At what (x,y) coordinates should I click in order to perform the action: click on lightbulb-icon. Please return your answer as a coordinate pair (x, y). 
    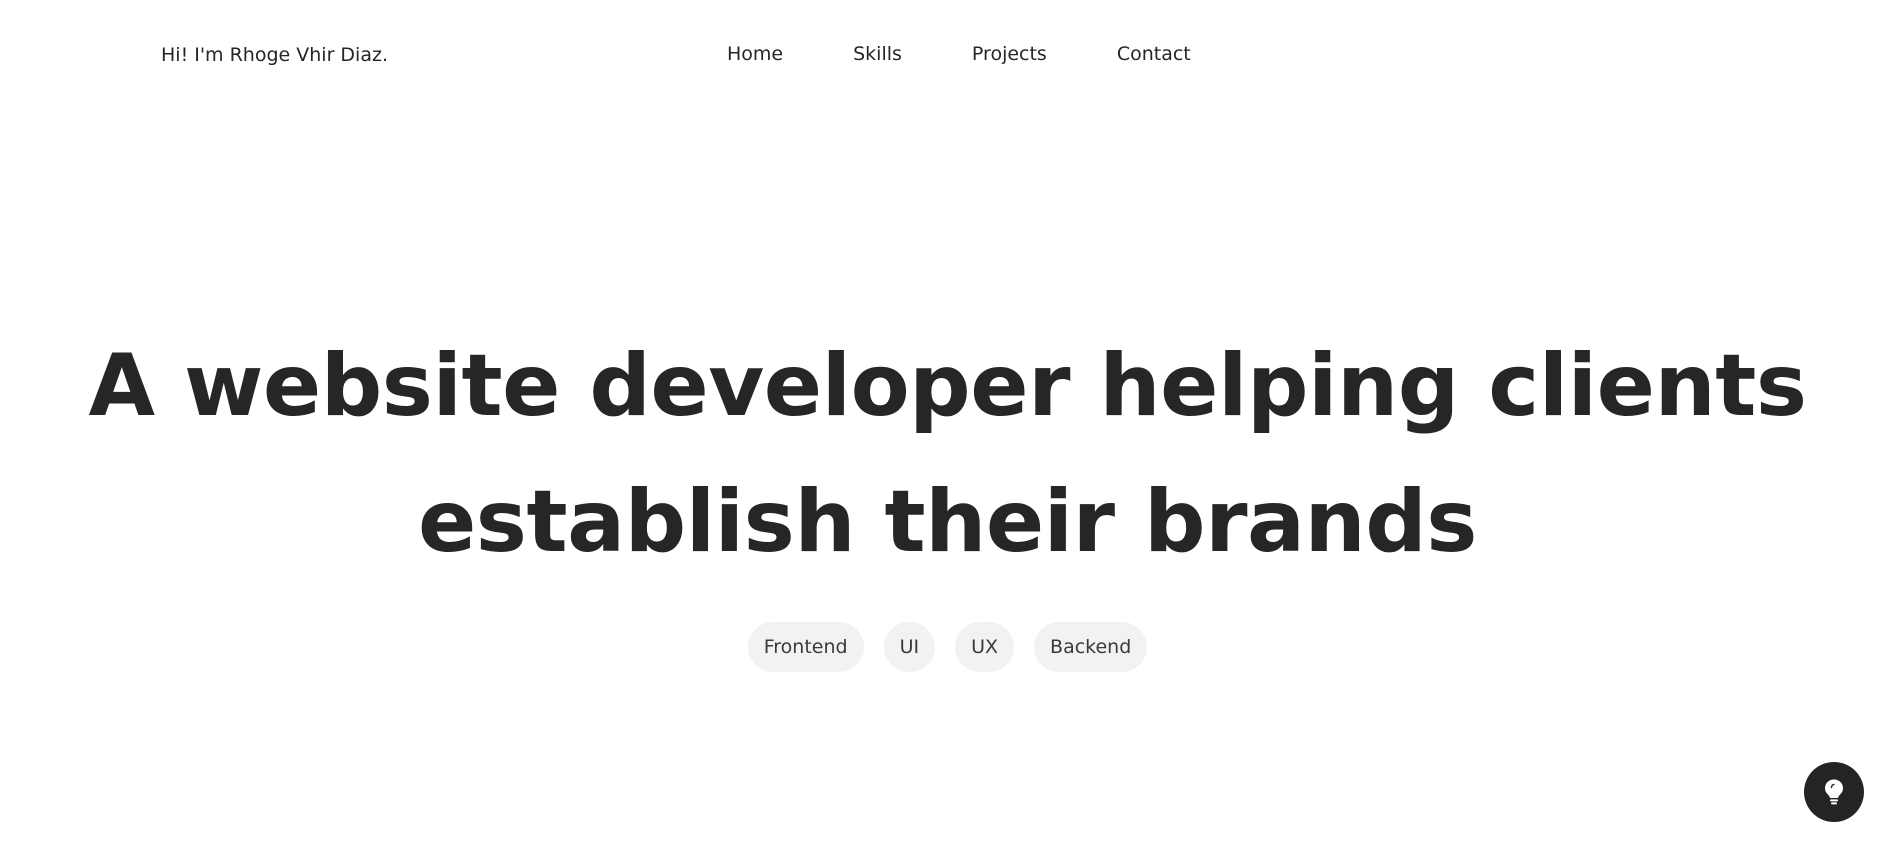
    Looking at the image, I should click on (1834, 792).